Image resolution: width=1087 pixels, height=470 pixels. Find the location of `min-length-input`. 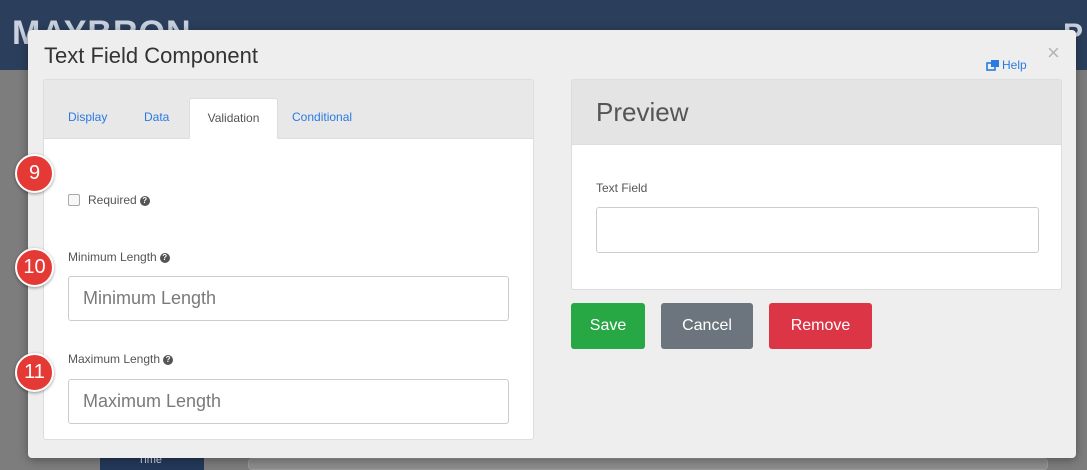

min-length-input is located at coordinates (288, 298).